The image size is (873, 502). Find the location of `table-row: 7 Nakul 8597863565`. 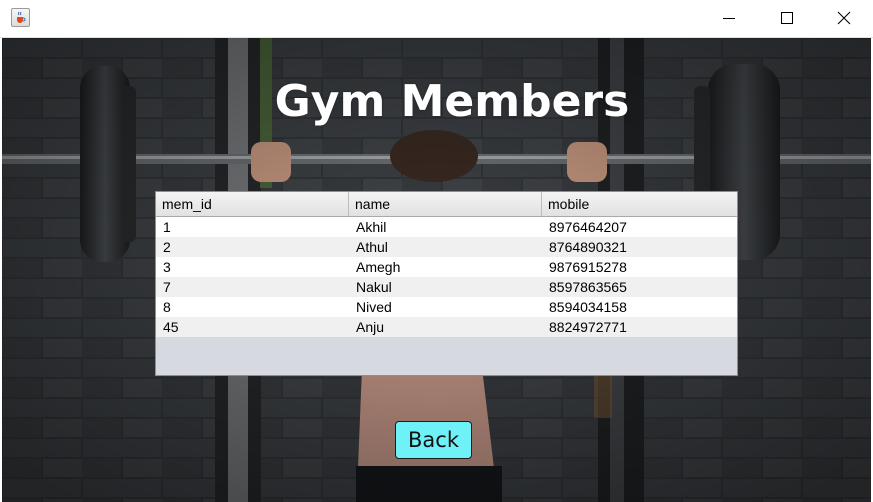

table-row: 7 Nakul 8597863565 is located at coordinates (446, 287).